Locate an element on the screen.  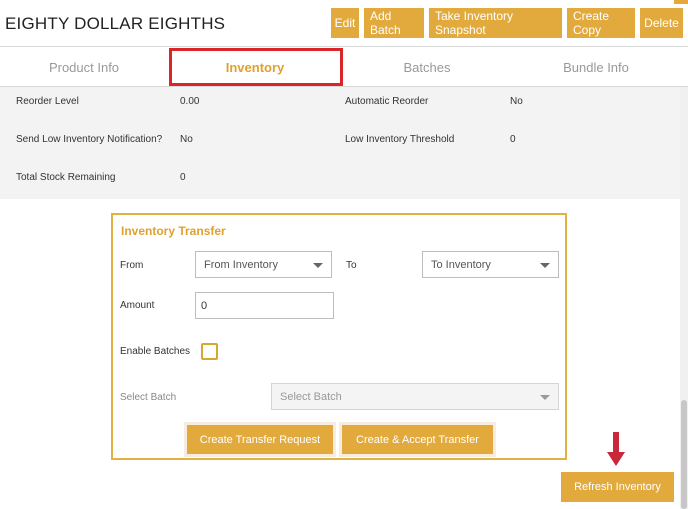
create-copy-button: Create Copy is located at coordinates (601, 23).